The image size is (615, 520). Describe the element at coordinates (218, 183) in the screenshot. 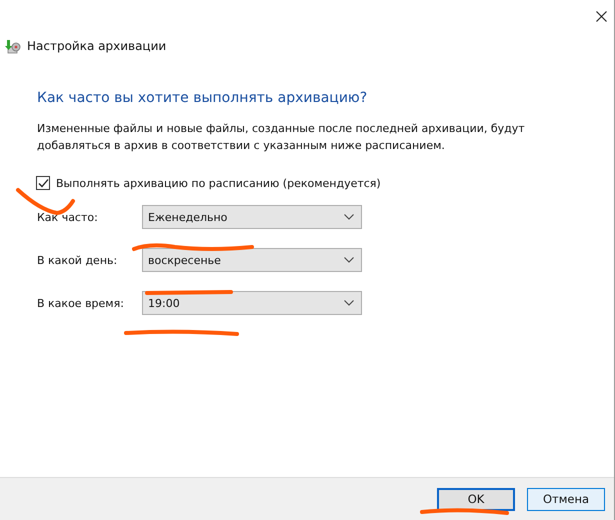

I see `checkbox-label: Выполнять архивацию по расписанию (рекомендуется)` at that location.